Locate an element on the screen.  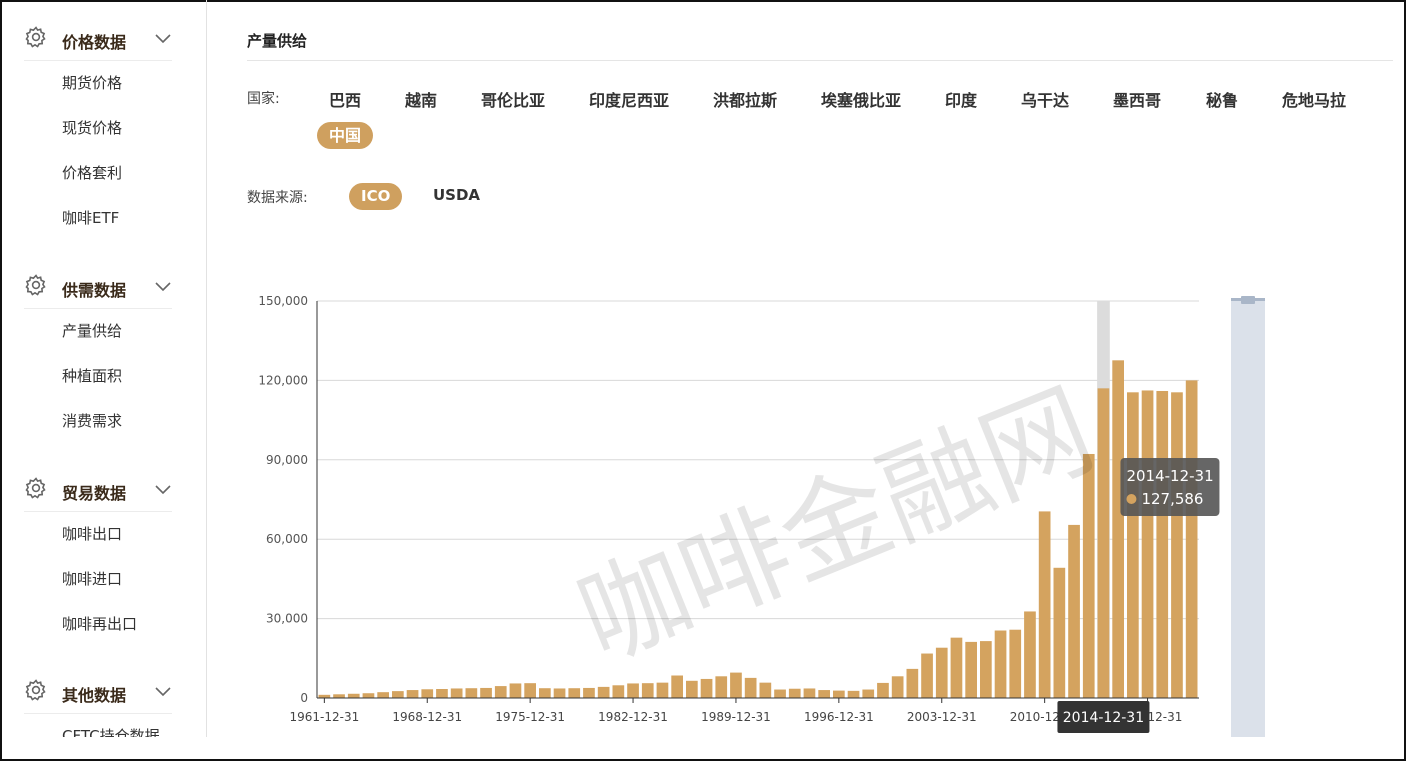
country-label: 国家: is located at coordinates (263, 99).